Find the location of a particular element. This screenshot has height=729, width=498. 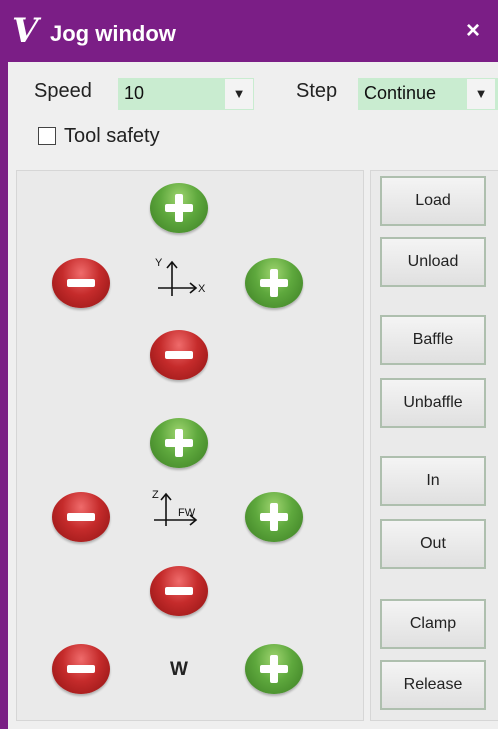

unload-button: Unload is located at coordinates (433, 262).